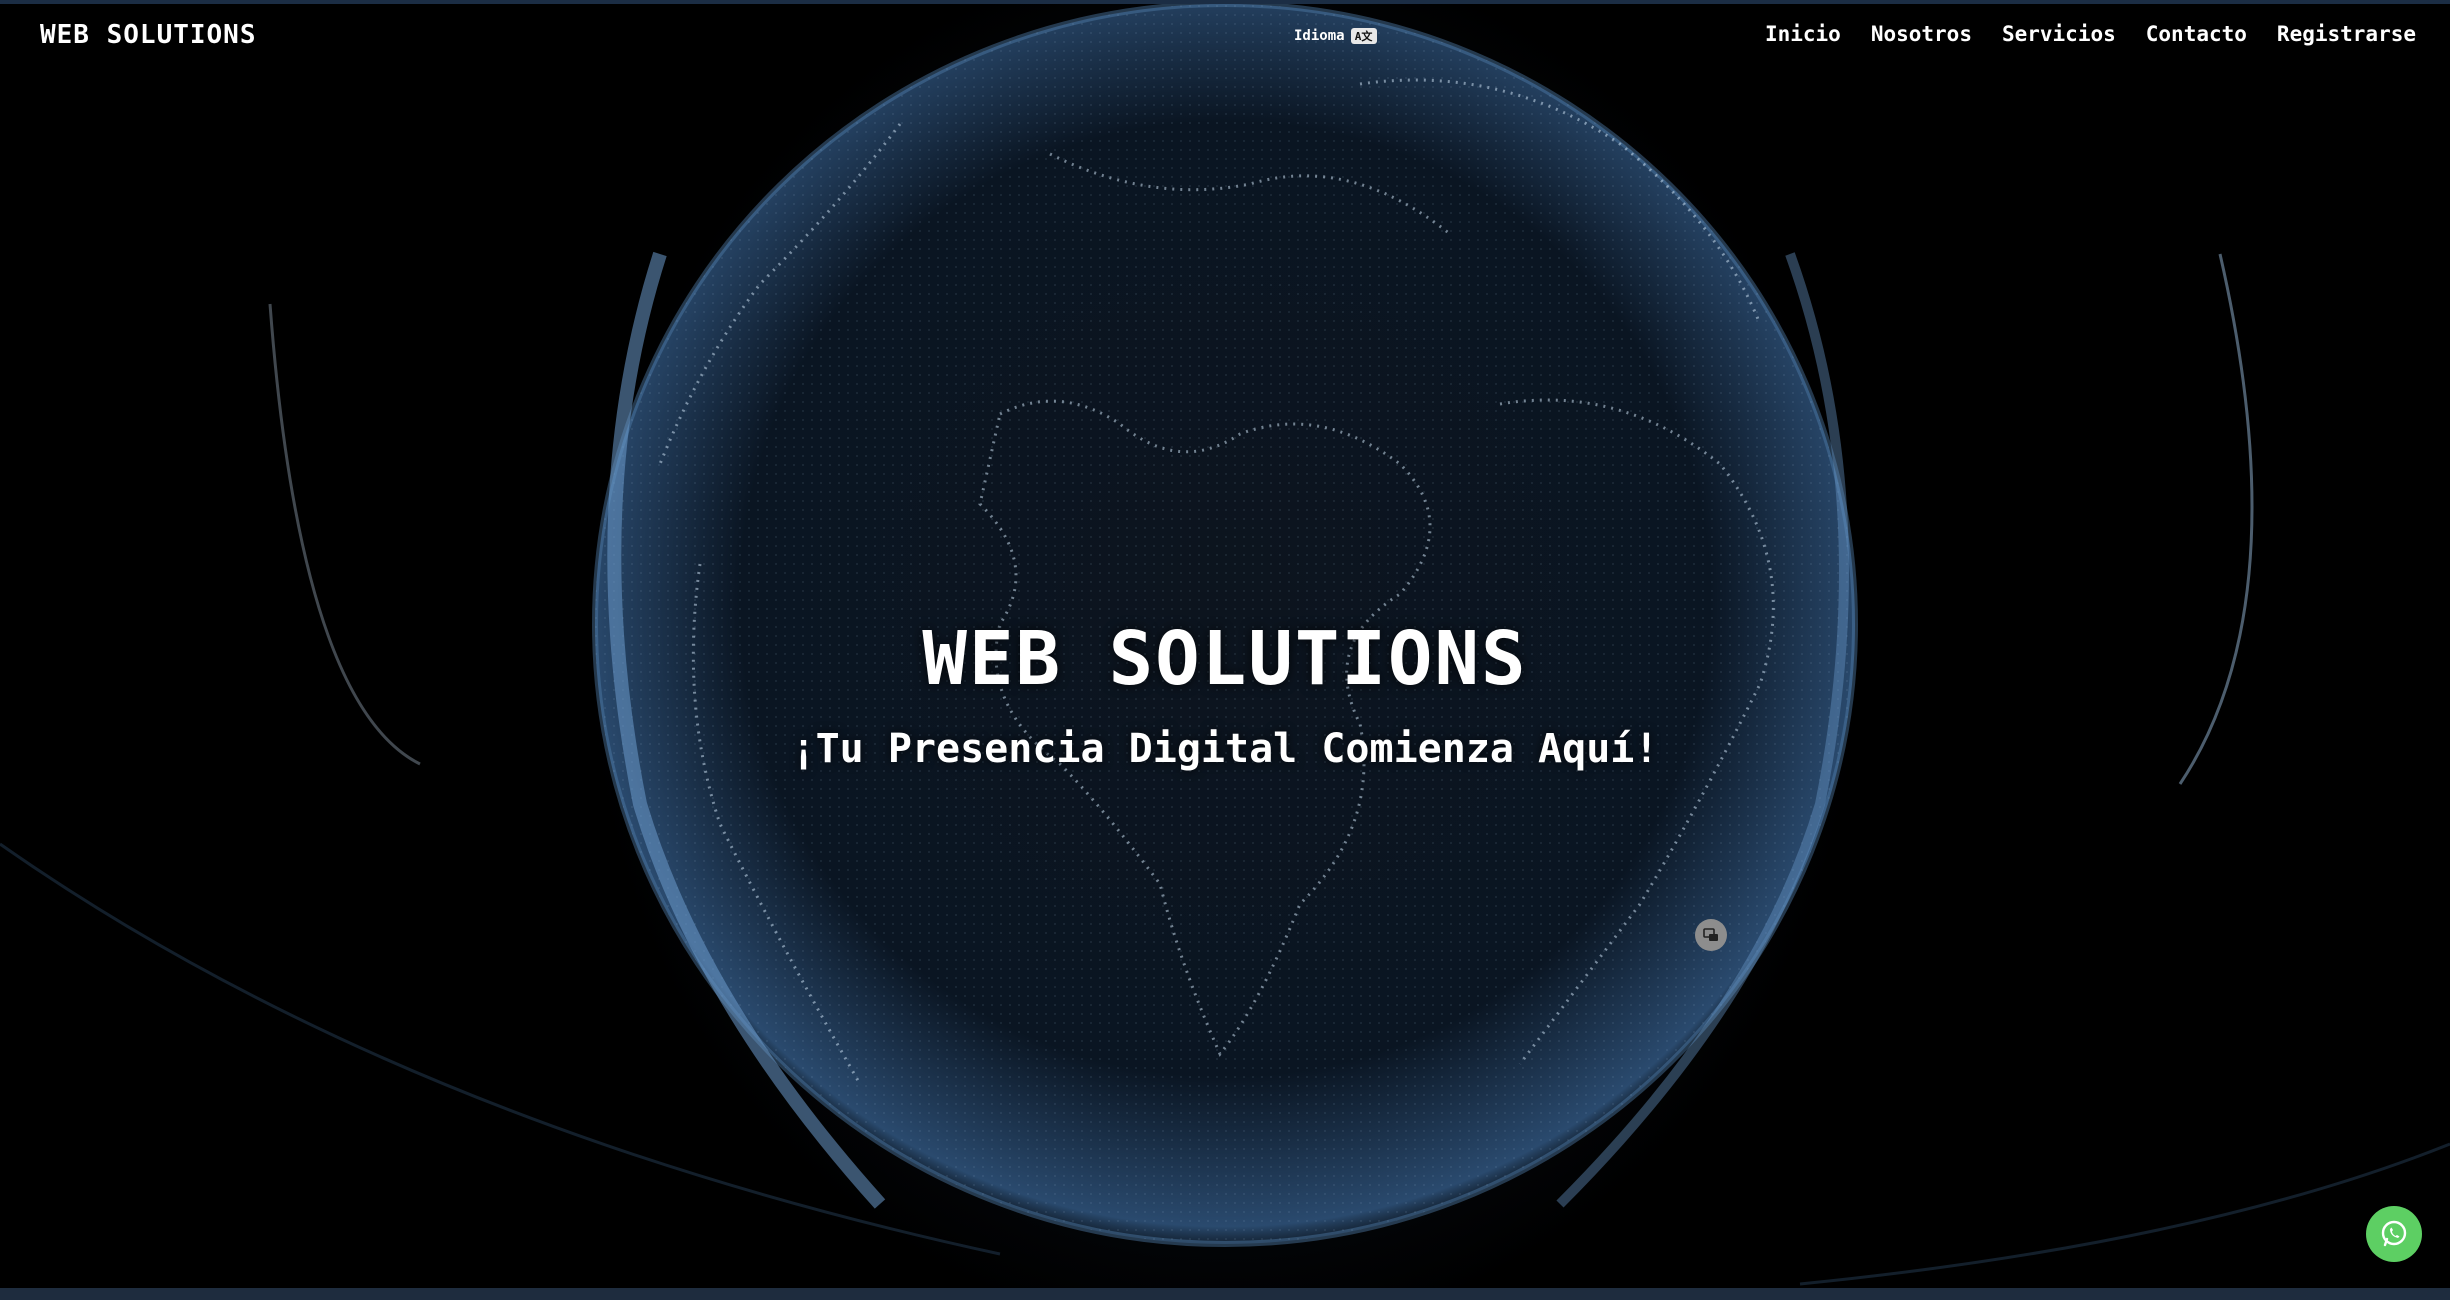  What do you see at coordinates (148, 35) in the screenshot?
I see `brand-logo: WEB SOLUTIONS` at bounding box center [148, 35].